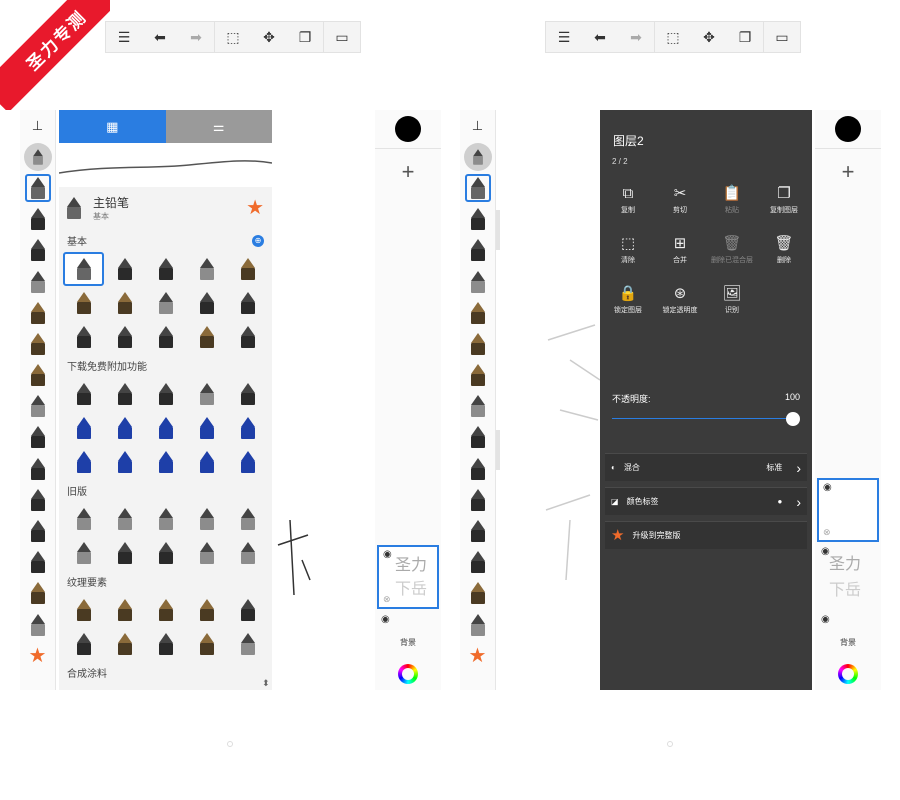 This screenshot has height=800, width=900. What do you see at coordinates (784, 249) in the screenshot?
I see `delete-button: 🗑 删除` at bounding box center [784, 249].